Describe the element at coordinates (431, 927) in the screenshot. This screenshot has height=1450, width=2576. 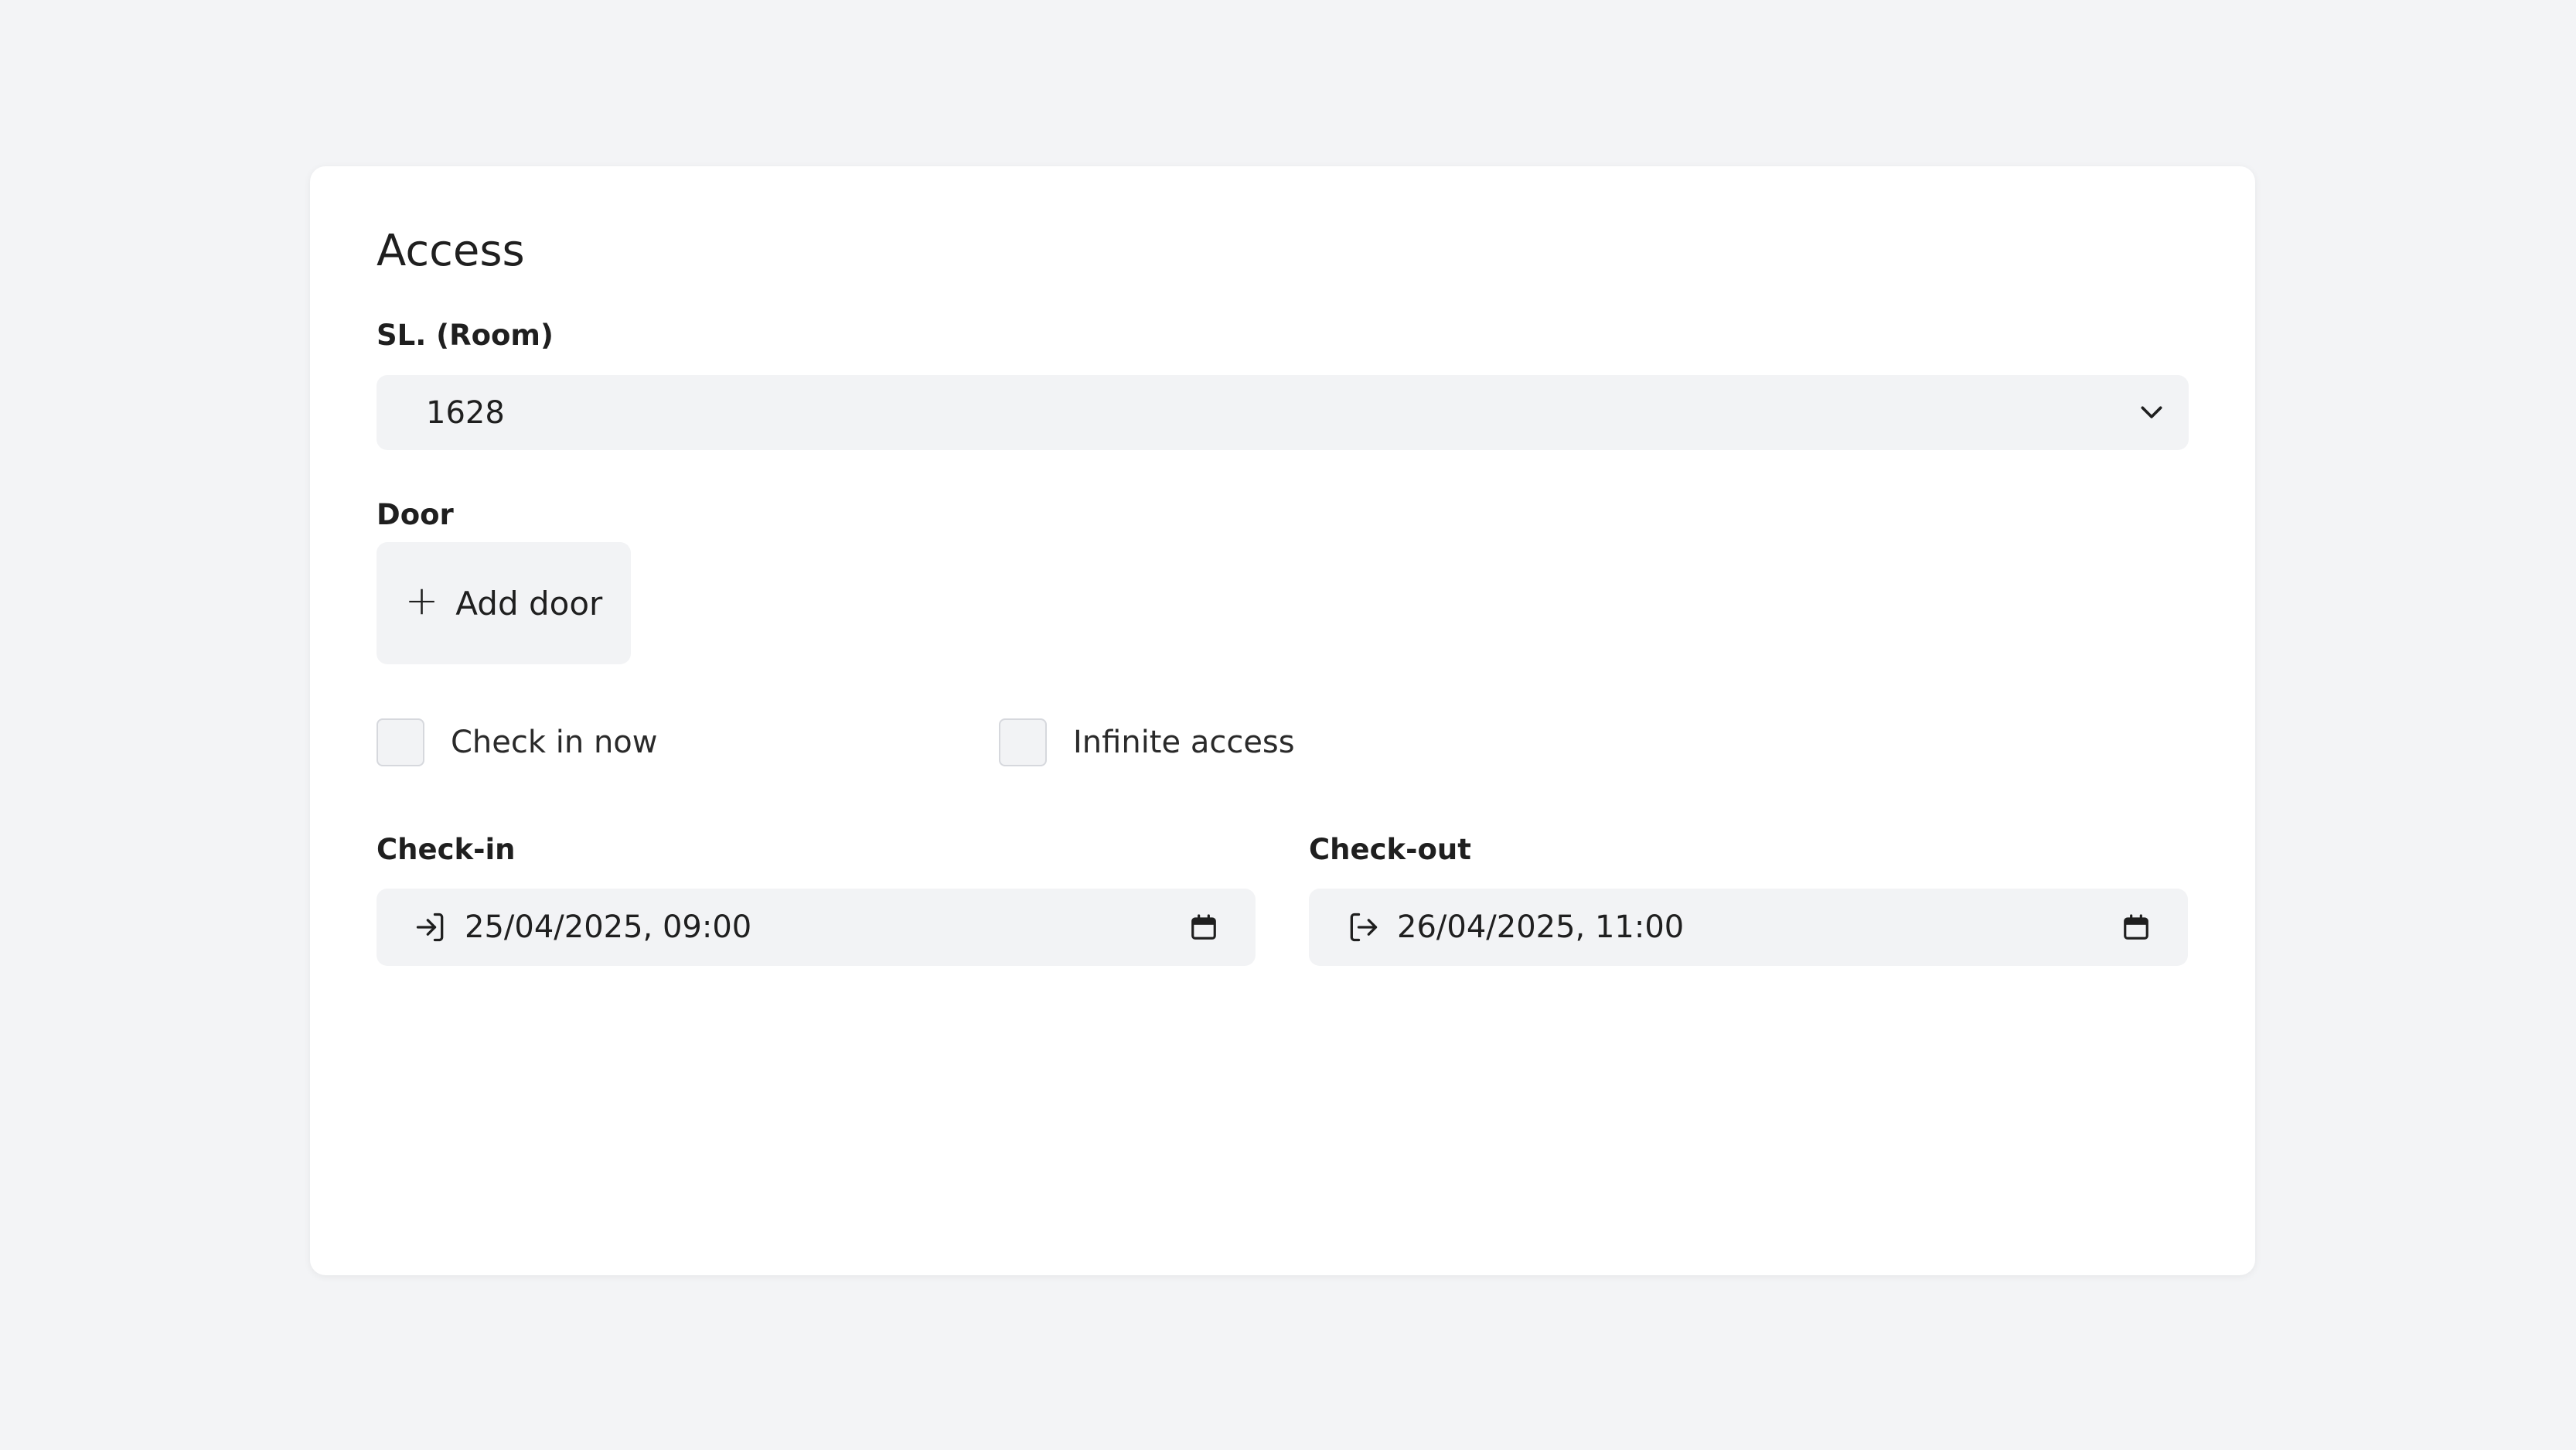
I see `login-icon` at that location.